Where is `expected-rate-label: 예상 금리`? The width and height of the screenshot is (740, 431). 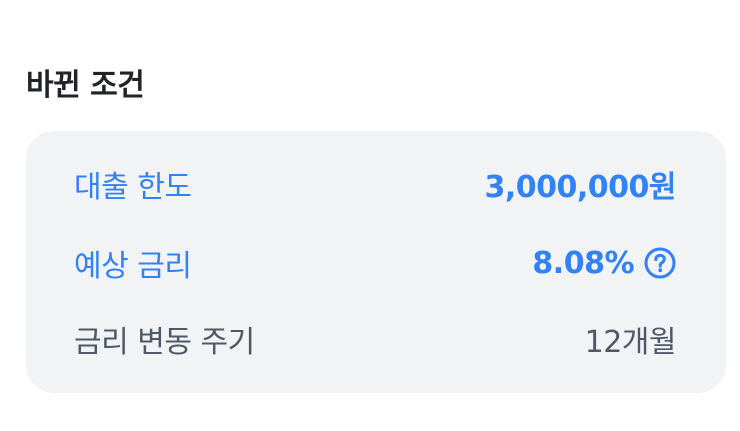 expected-rate-label: 예상 금리 is located at coordinates (133, 266).